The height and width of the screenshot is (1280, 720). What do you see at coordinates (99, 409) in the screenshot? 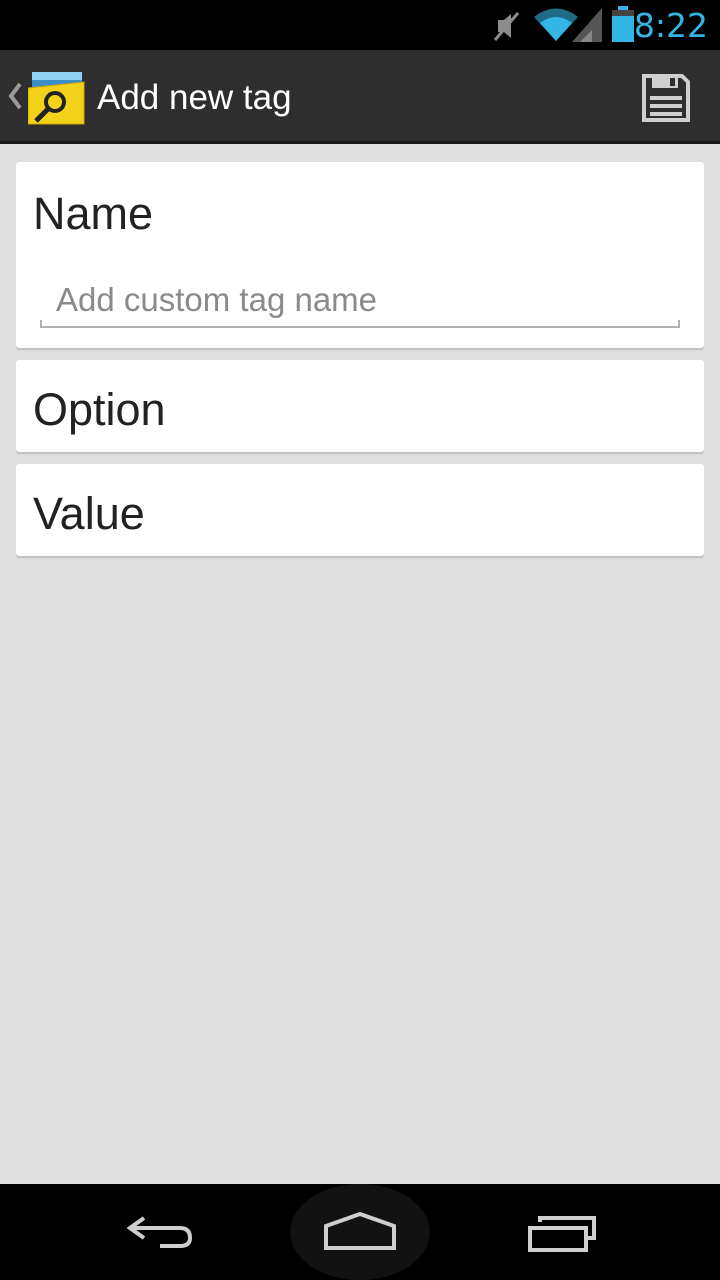
I see `option-label: Option` at bounding box center [99, 409].